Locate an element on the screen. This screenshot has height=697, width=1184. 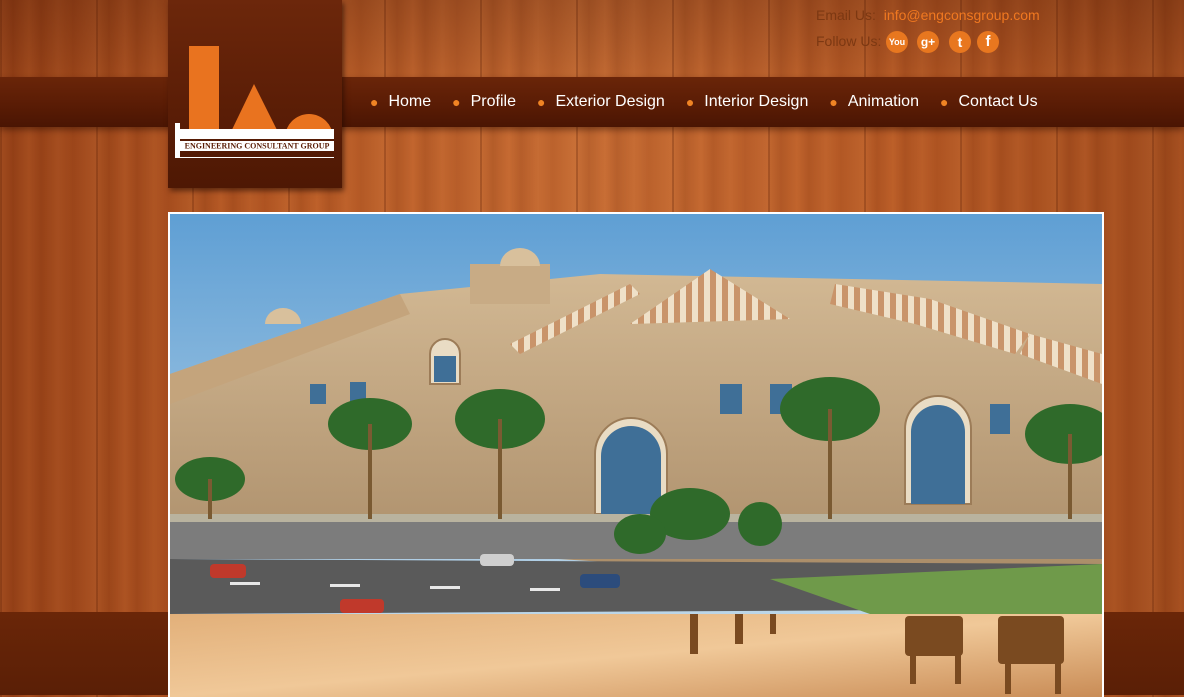
nav-label: Contact Us is located at coordinates (998, 101).